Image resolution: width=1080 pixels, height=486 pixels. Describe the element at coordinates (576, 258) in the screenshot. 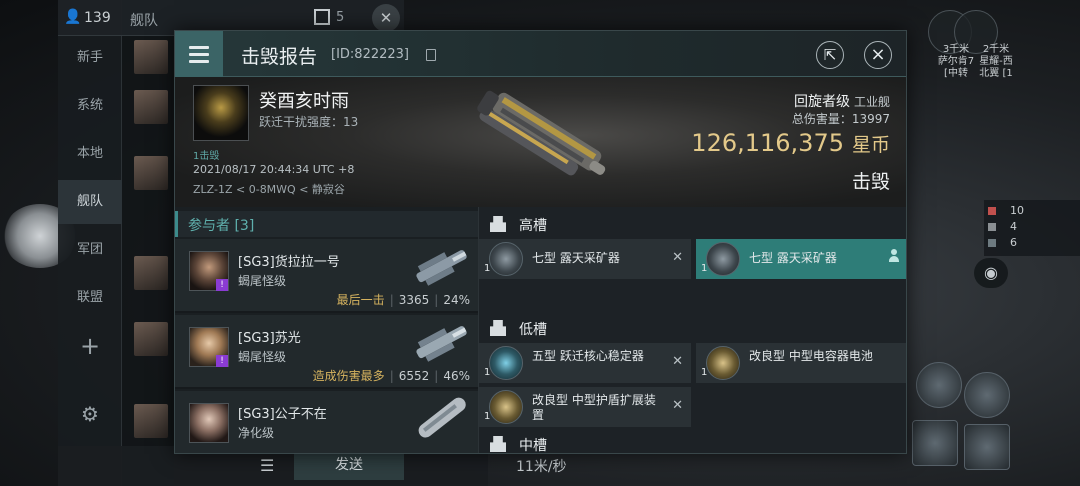

I see `module-name: 七型 露天采矿器` at that location.